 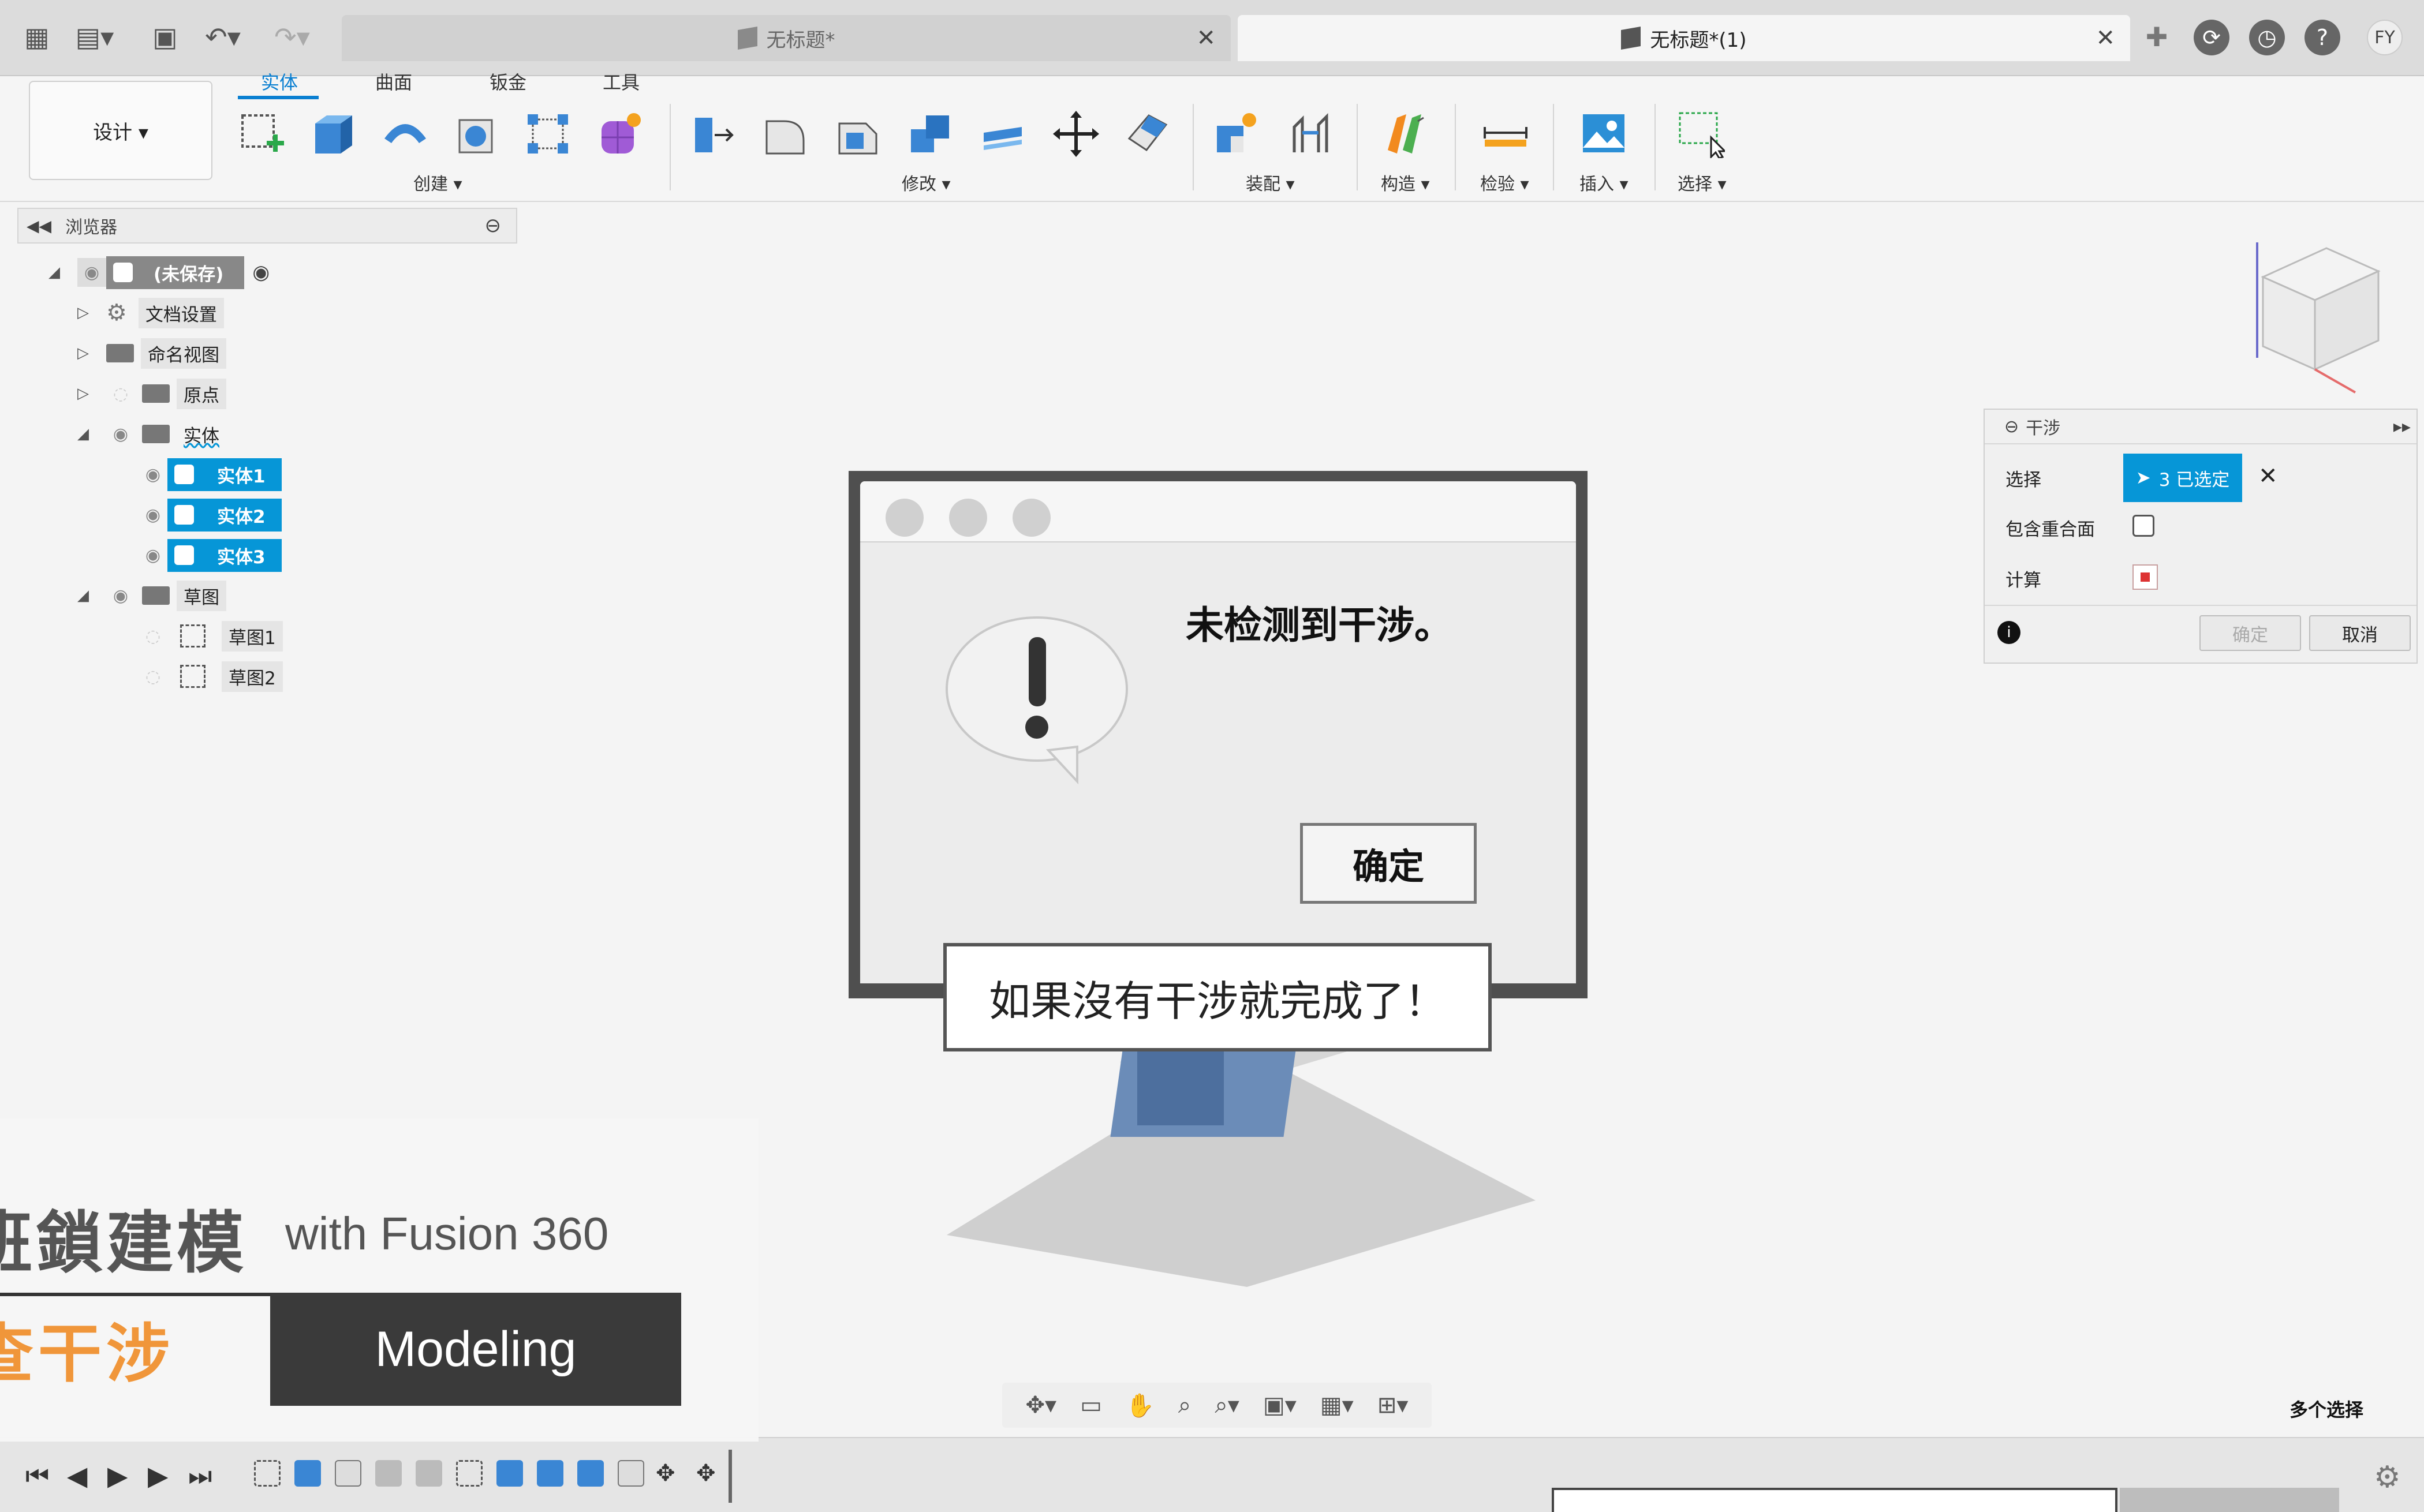 I want to click on extensions-icon: ⟳, so click(x=2212, y=38).